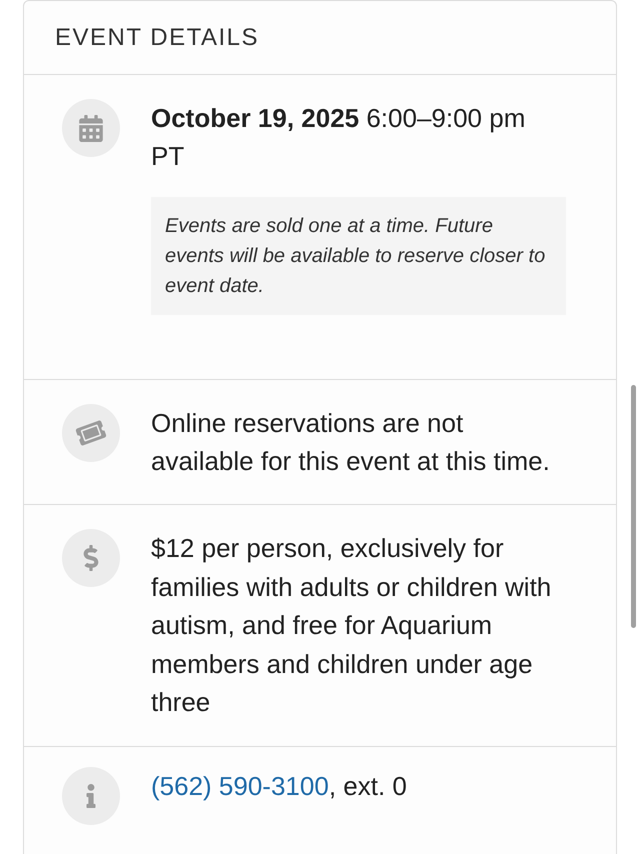 This screenshot has height=854, width=640. What do you see at coordinates (358, 256) in the screenshot?
I see `info-note: Events are sold one at a time. Future events will be available to reserve closer to event date.` at bounding box center [358, 256].